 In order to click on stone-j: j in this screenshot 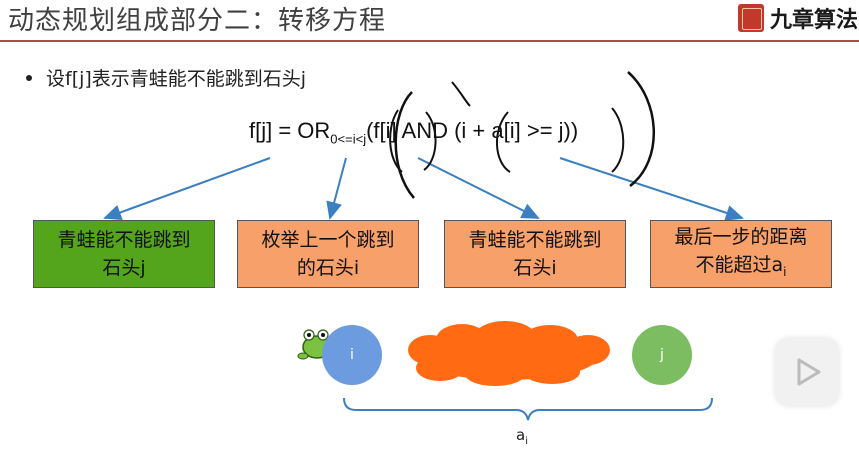, I will do `click(662, 355)`.